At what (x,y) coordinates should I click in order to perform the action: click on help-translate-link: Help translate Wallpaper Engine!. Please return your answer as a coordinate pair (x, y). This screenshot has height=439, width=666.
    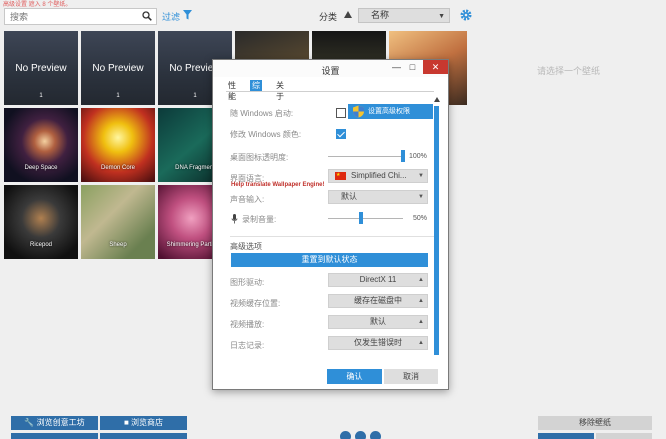
    Looking at the image, I should click on (277, 185).